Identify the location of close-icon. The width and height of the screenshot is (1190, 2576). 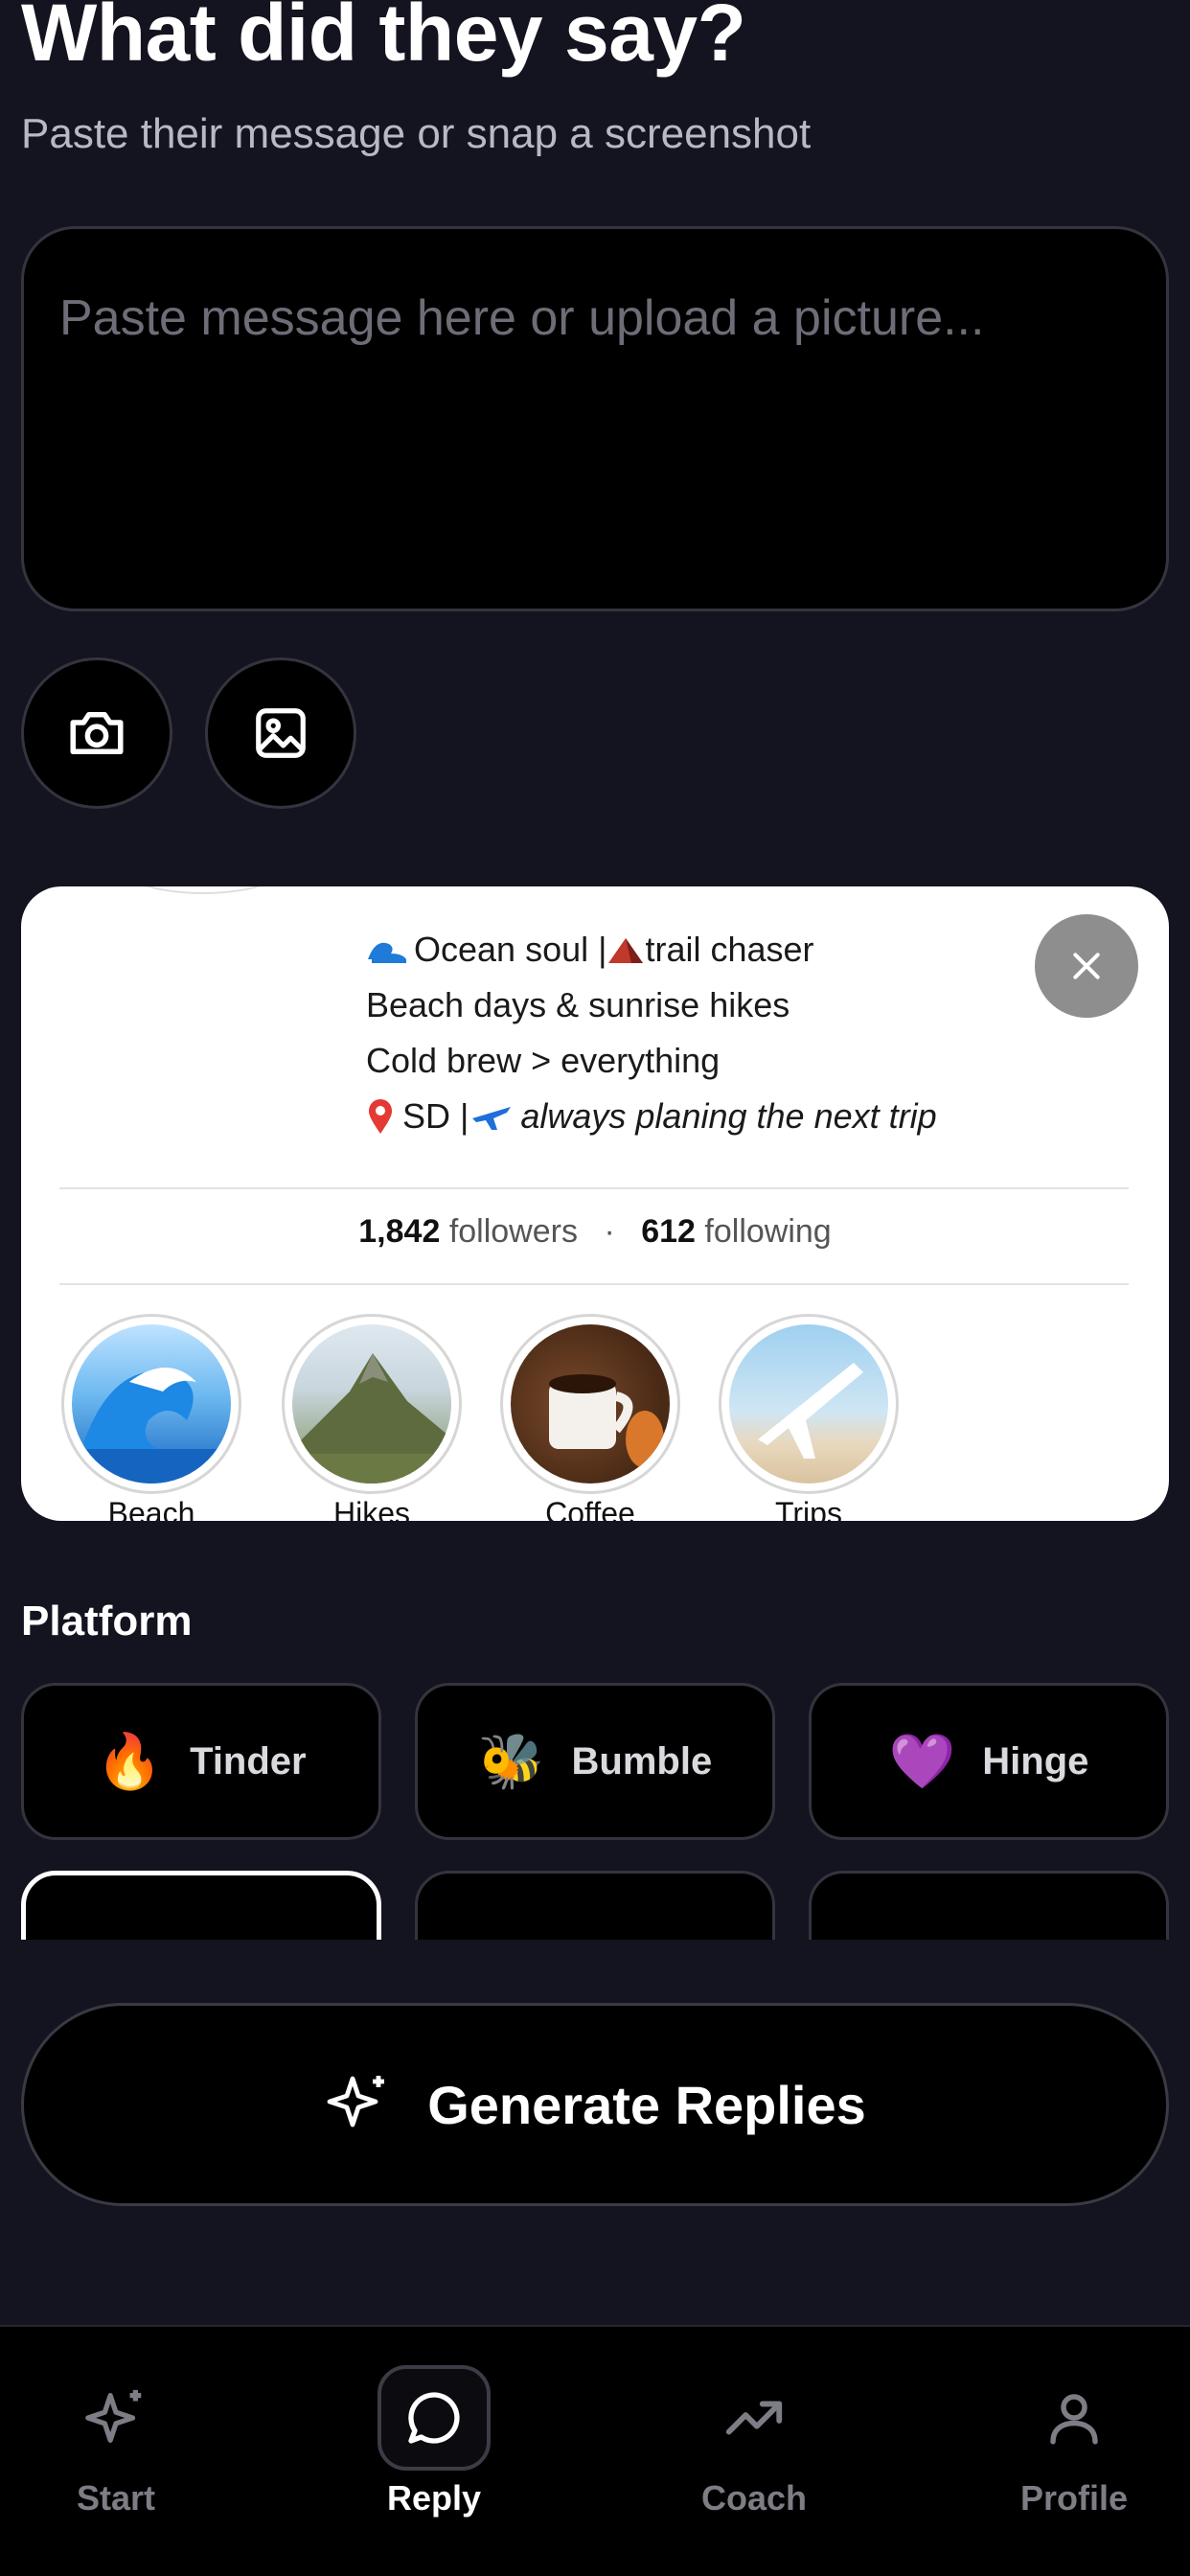
(1087, 966).